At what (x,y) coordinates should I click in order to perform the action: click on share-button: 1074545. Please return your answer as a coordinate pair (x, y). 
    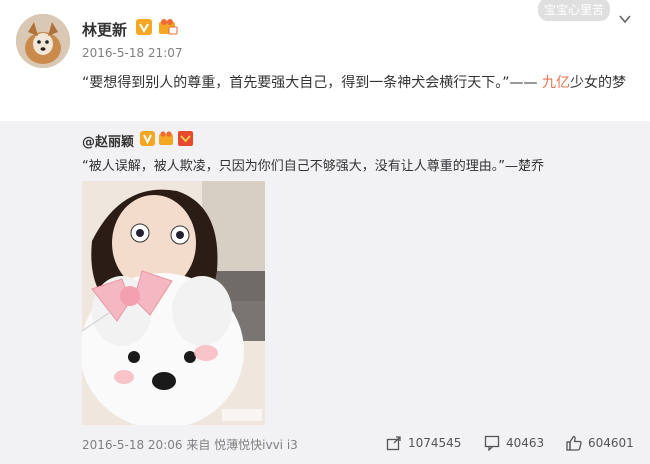
    Looking at the image, I should click on (423, 443).